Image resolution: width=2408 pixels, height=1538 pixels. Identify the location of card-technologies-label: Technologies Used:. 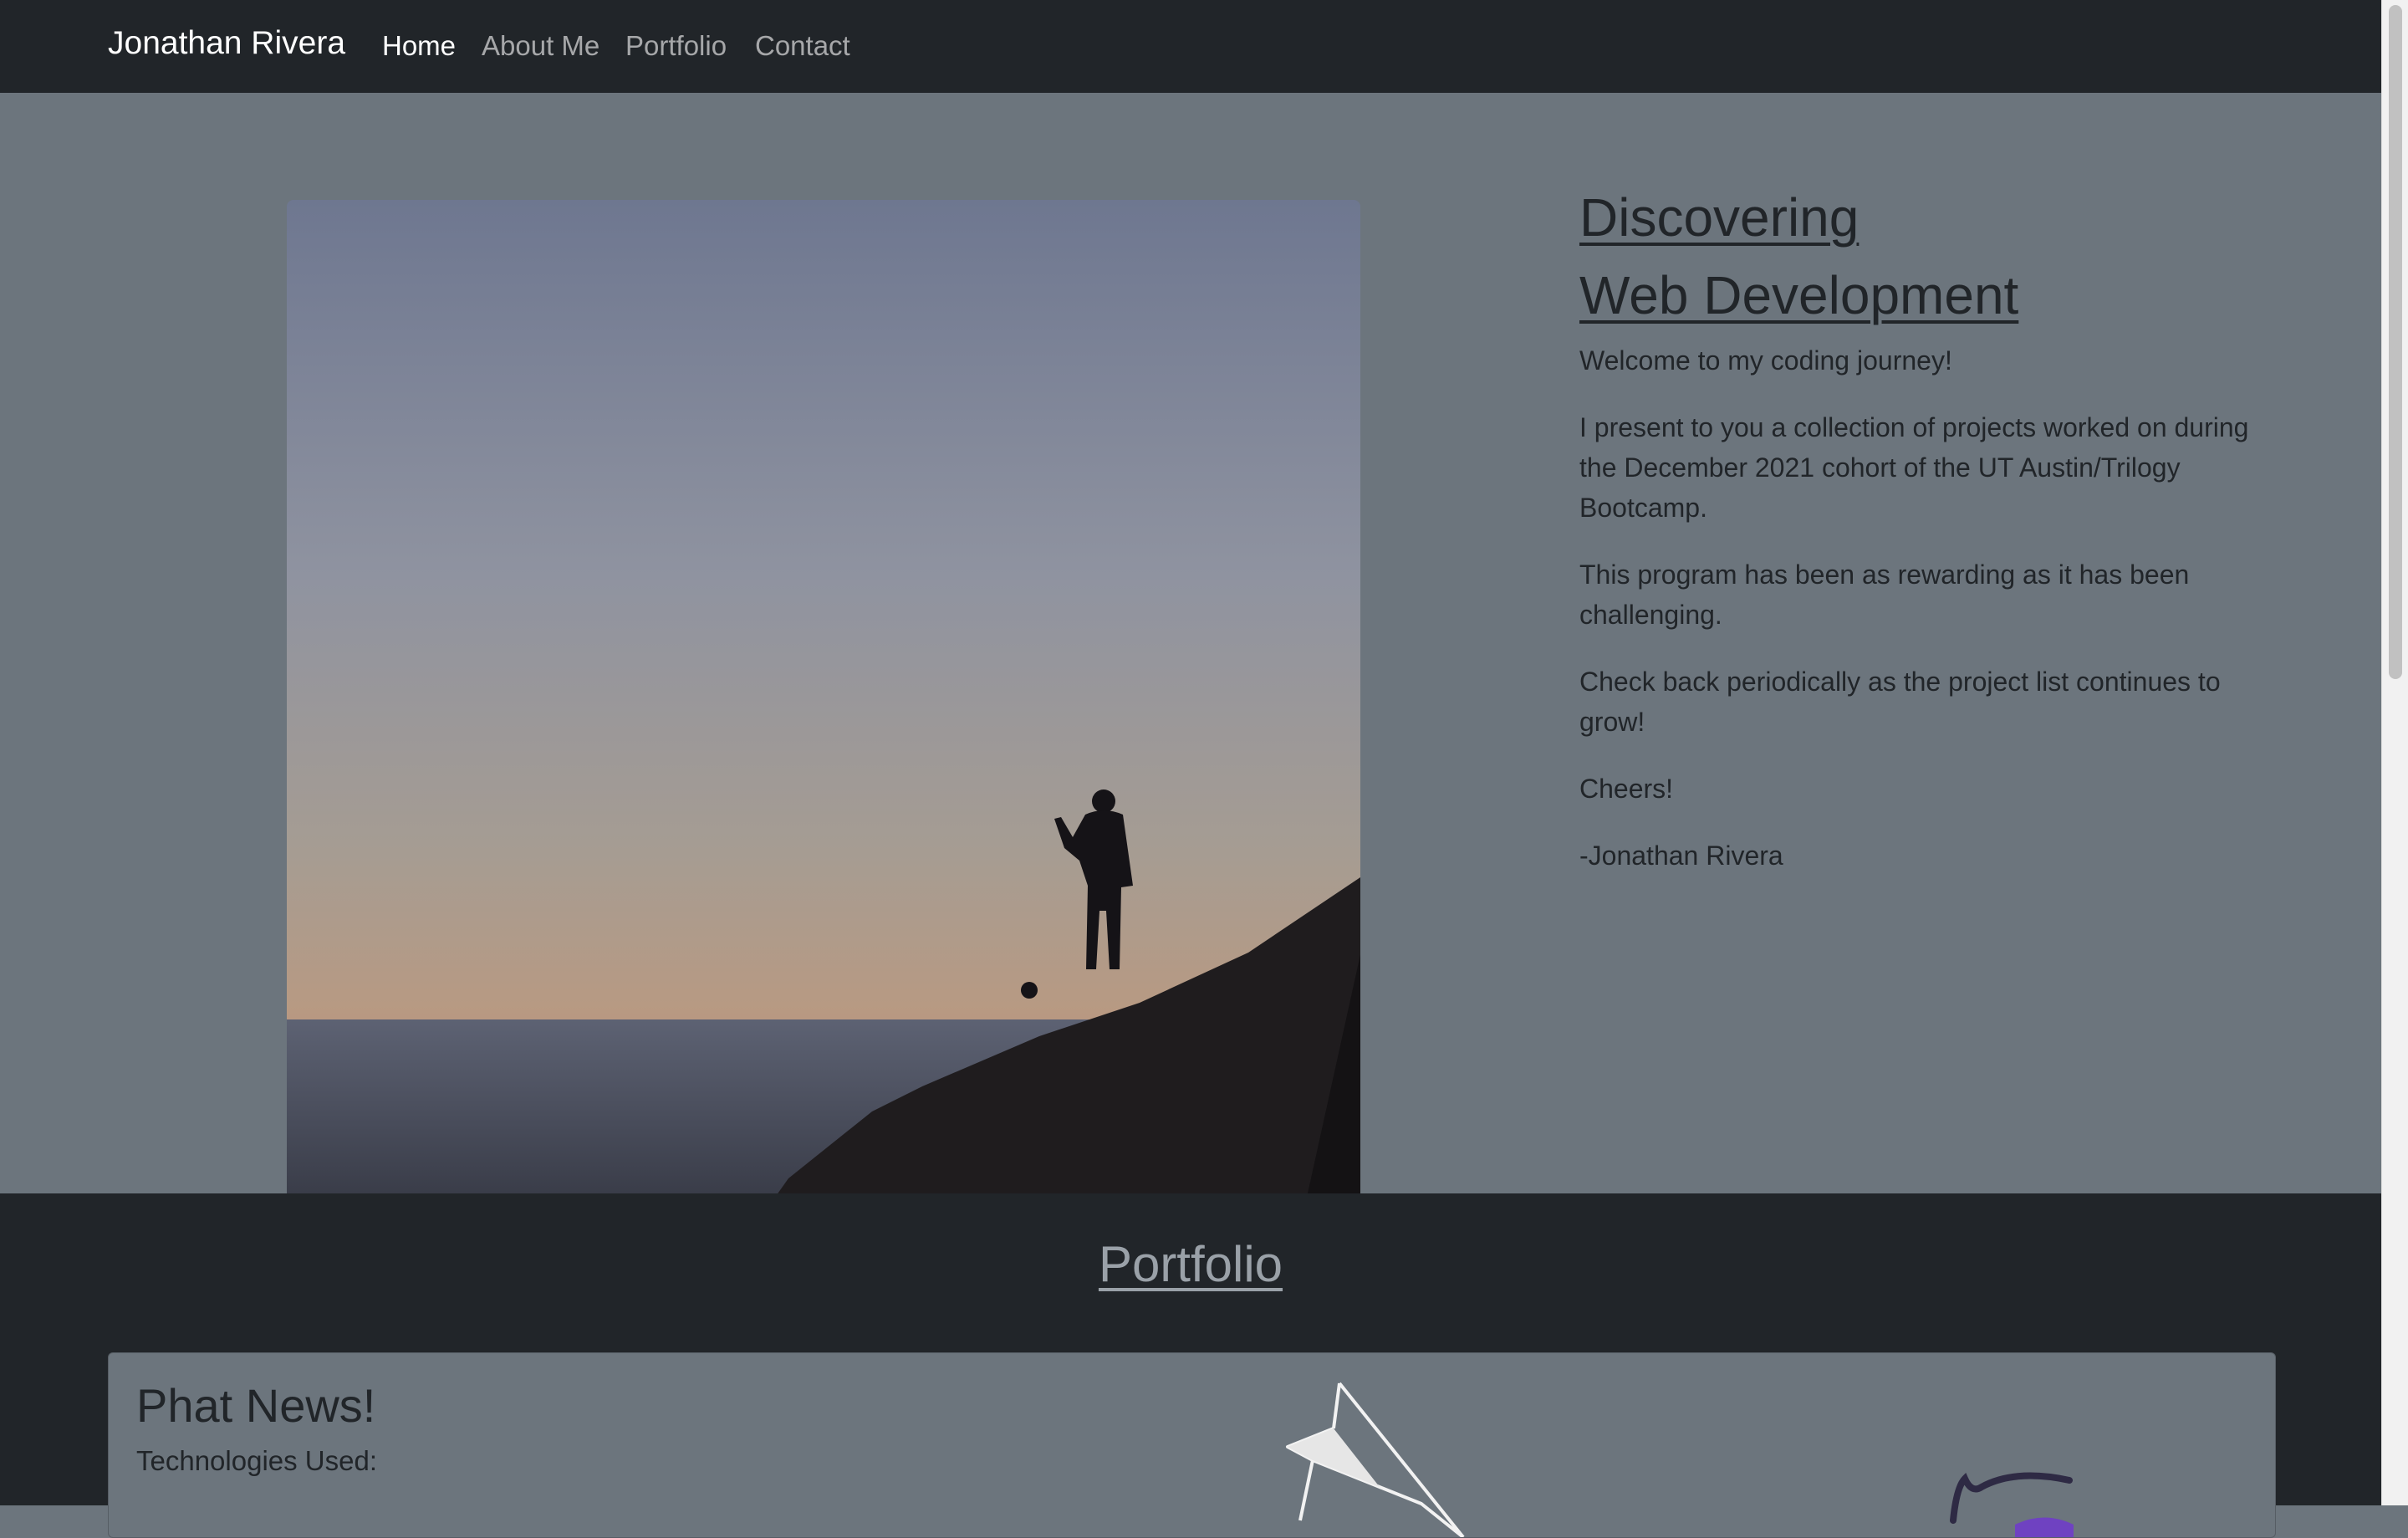
(257, 1460).